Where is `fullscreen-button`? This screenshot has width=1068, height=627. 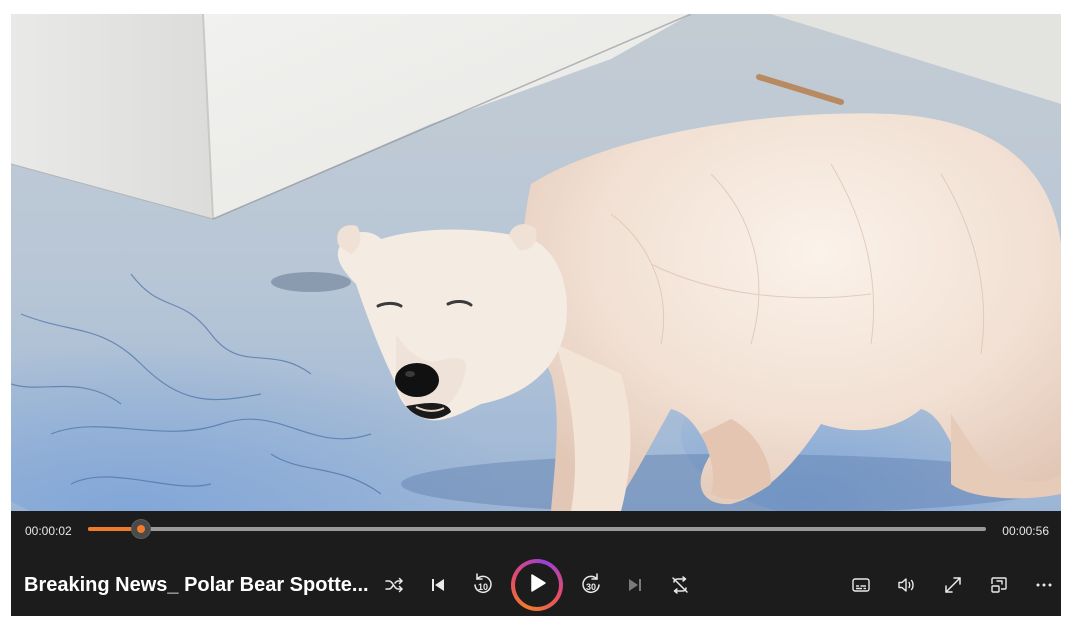
fullscreen-button is located at coordinates (953, 585).